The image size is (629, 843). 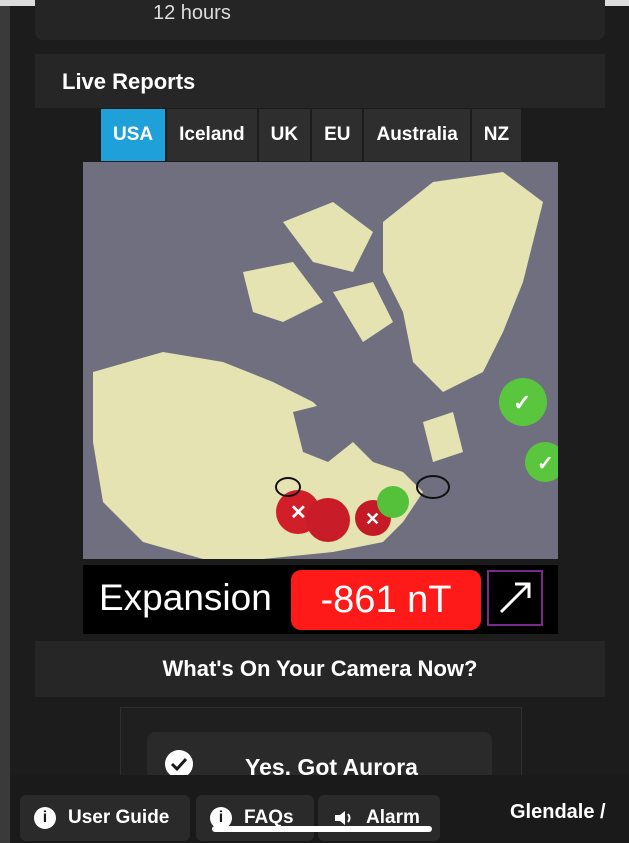 I want to click on check-icon, so click(x=179, y=764).